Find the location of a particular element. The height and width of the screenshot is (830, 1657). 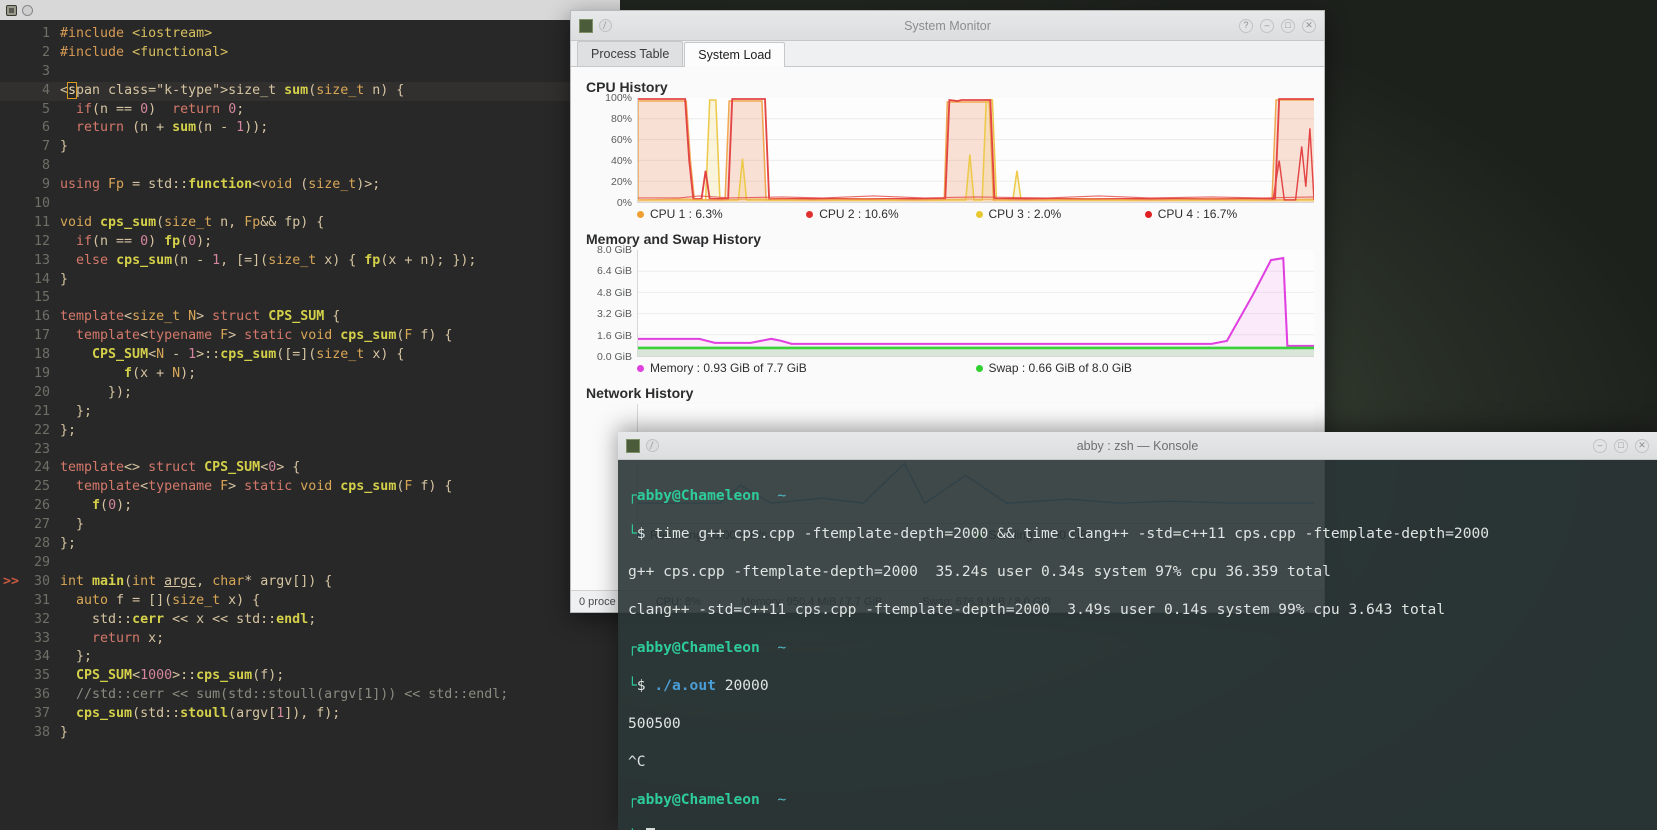

vim-line-text: if(n == 0) return 0; is located at coordinates (160, 109).